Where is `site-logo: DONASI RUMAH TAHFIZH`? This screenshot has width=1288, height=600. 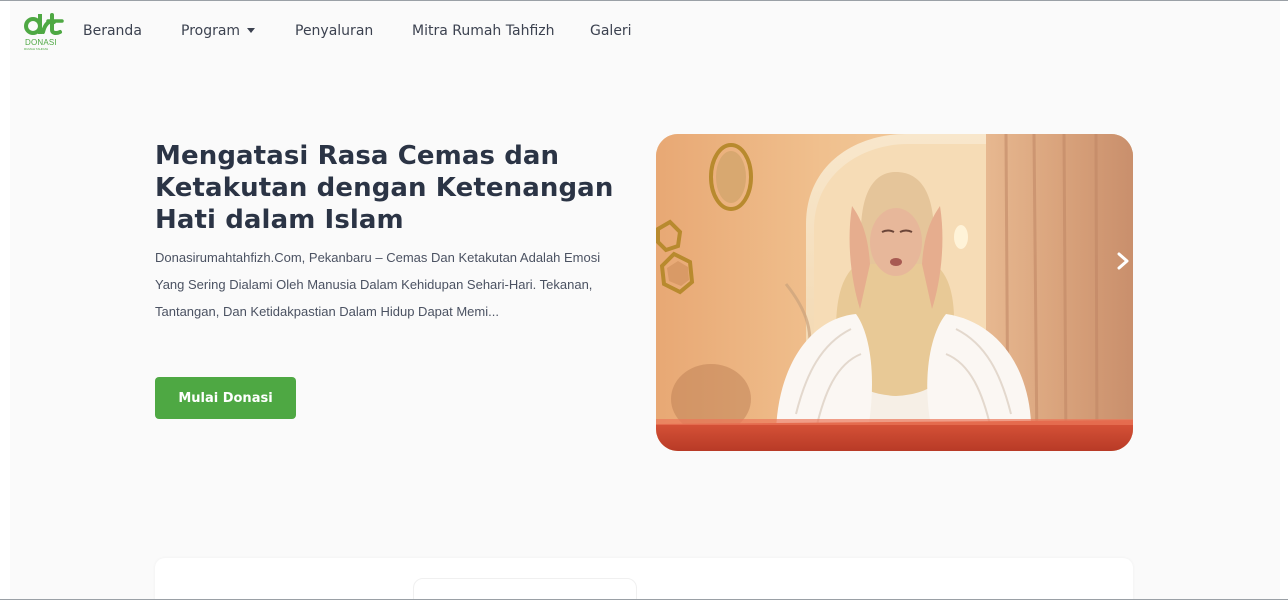
site-logo: DONASI RUMAH TAHFIZH is located at coordinates (44, 31).